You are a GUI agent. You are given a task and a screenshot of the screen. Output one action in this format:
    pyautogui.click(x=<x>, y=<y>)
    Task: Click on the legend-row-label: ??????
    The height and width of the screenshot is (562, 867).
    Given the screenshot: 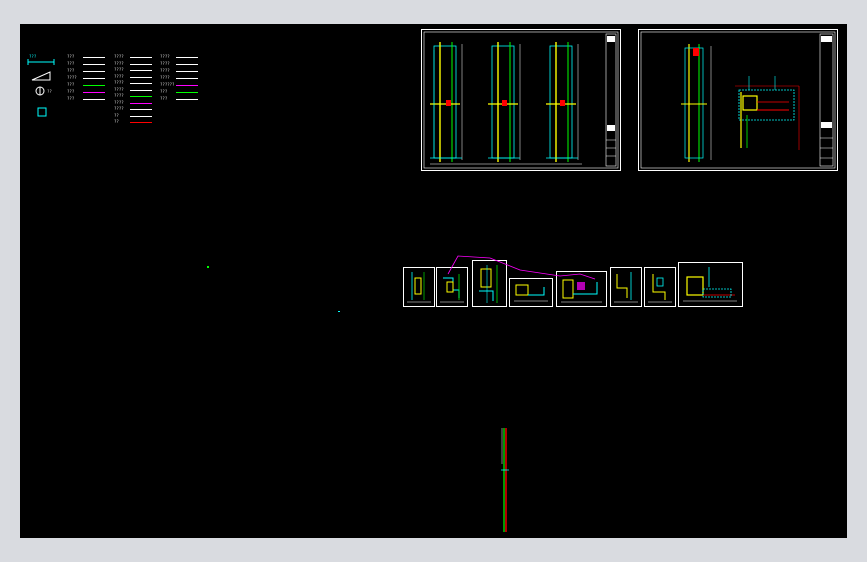 What is the action you would take?
    pyautogui.click(x=167, y=84)
    